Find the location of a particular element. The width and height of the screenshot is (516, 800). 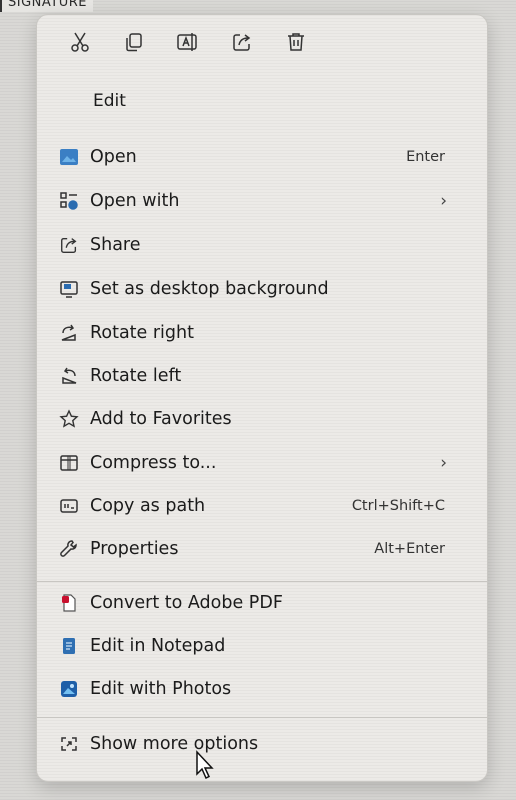

menu-item-convert-to-adobe-pdf: Convert to Adobe PDF is located at coordinates (261, 603).